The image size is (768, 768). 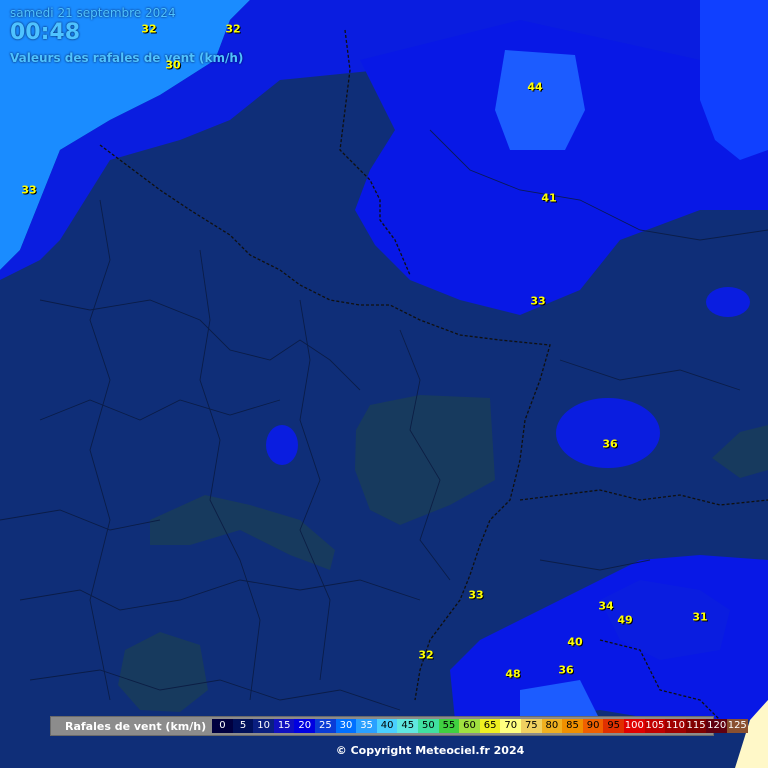 I want to click on legend-swatch: 110, so click(x=675, y=726).